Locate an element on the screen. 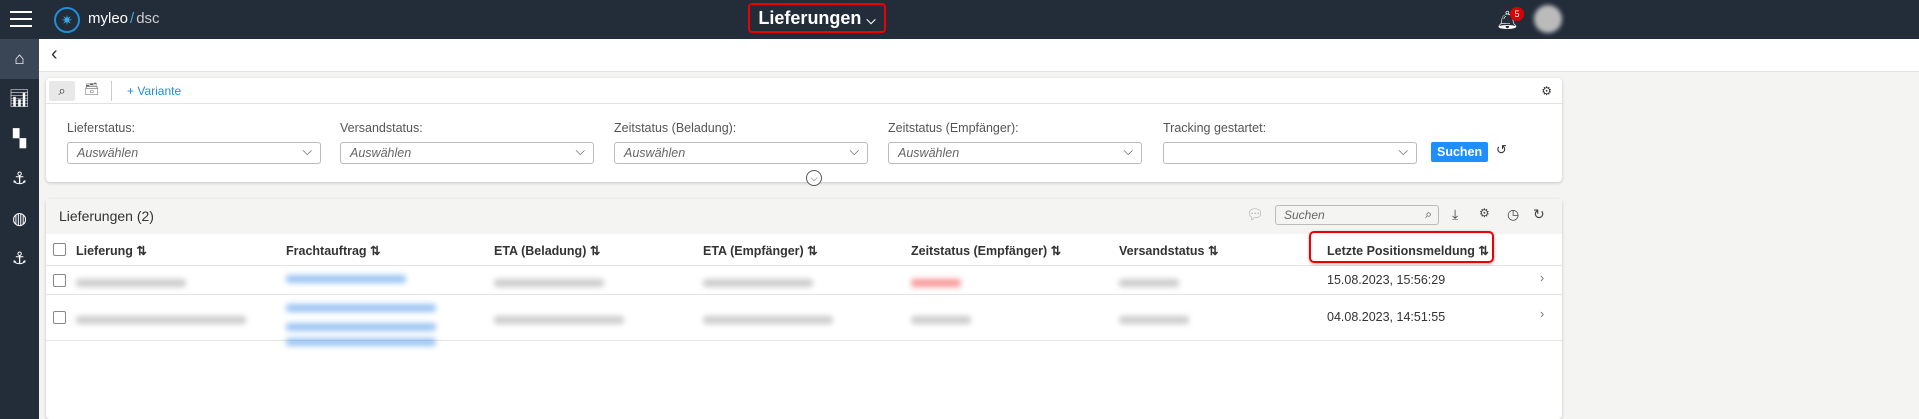  table-search-input: Suchen ⌕ is located at coordinates (1357, 215).